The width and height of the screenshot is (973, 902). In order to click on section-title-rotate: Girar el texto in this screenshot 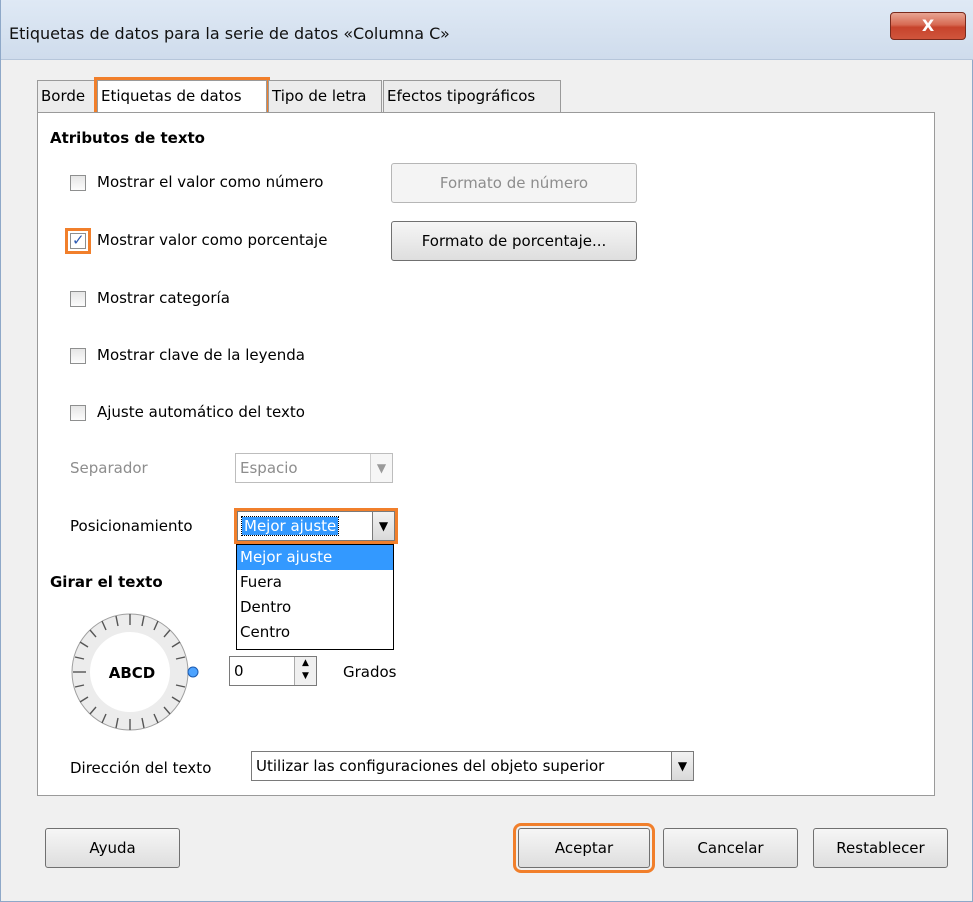, I will do `click(106, 582)`.